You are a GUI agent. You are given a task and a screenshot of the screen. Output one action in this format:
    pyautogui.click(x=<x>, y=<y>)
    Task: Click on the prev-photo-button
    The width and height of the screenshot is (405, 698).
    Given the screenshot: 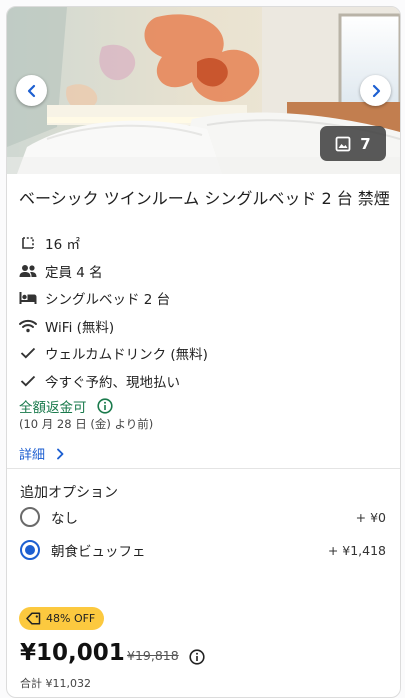 What is the action you would take?
    pyautogui.click(x=31, y=90)
    